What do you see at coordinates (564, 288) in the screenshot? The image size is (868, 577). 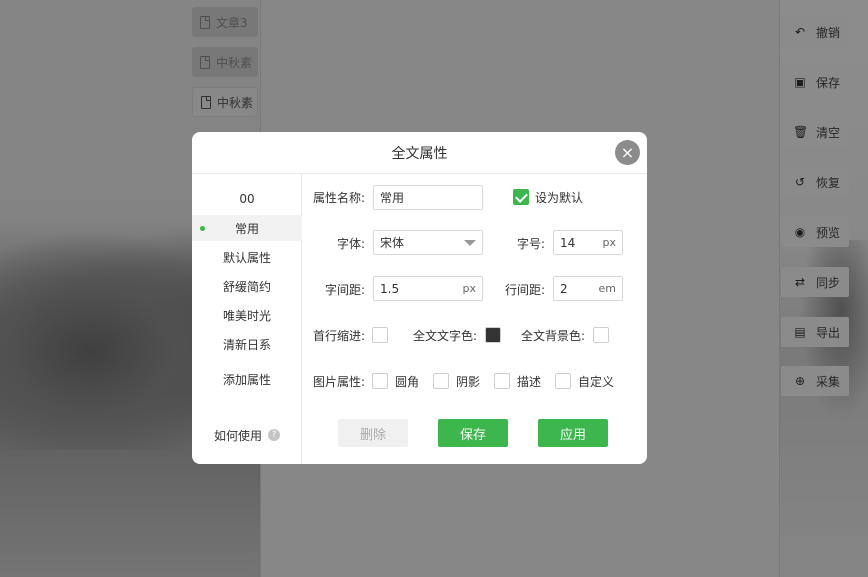 I see `line-height-value: 2` at bounding box center [564, 288].